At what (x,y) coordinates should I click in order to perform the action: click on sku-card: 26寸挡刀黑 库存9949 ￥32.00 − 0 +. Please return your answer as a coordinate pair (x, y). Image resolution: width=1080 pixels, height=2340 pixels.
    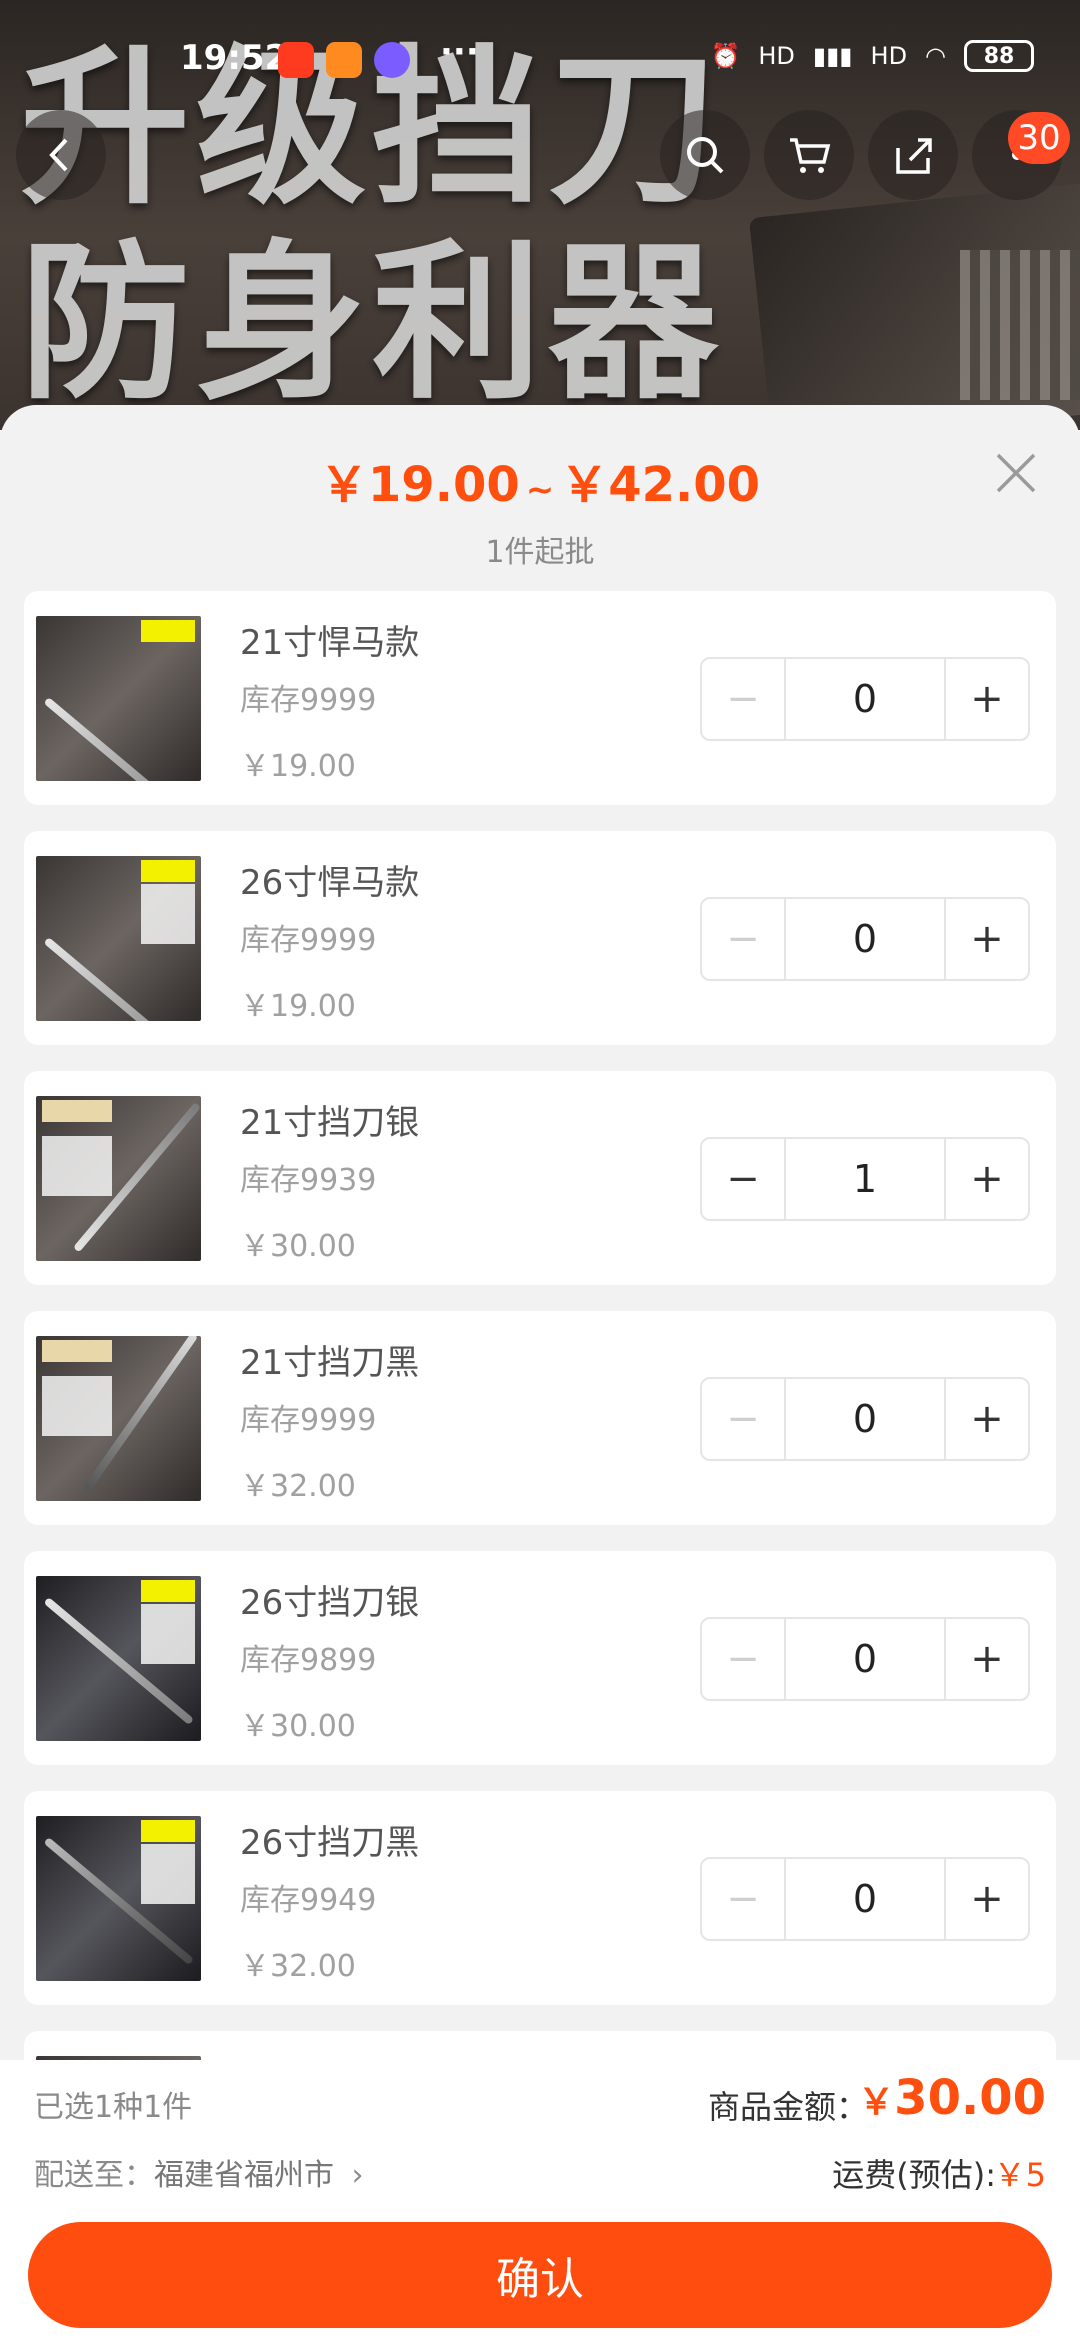
    Looking at the image, I should click on (540, 1898).